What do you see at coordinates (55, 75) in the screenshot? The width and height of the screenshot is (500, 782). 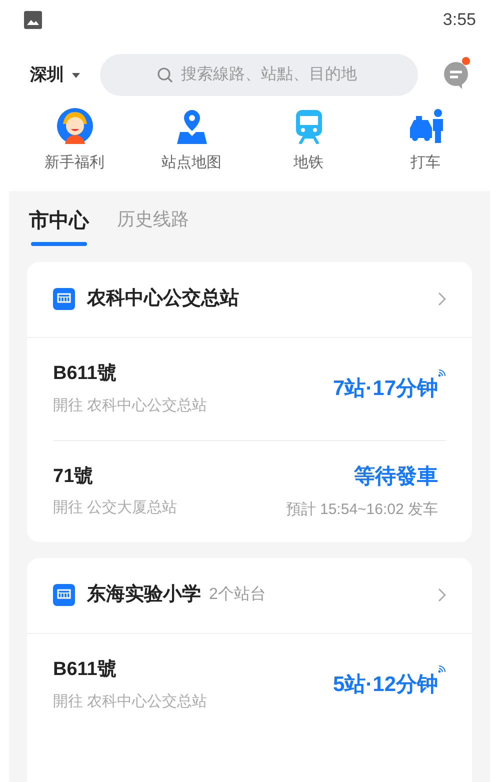 I see `city-selector: 深圳` at bounding box center [55, 75].